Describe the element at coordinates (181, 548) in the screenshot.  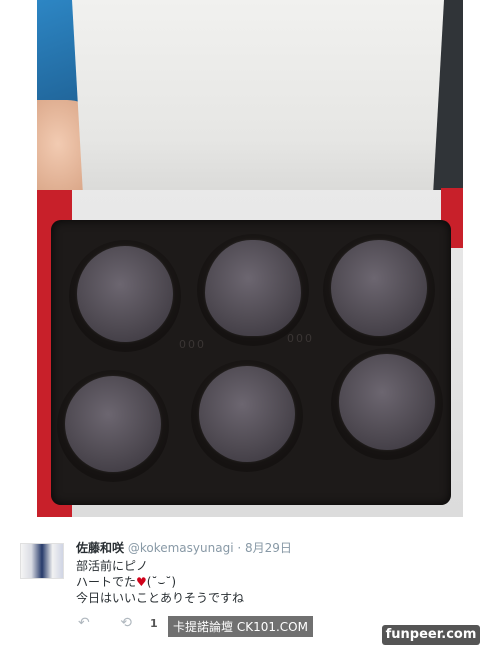
I see `author-handle: @kokemasyunagi` at that location.